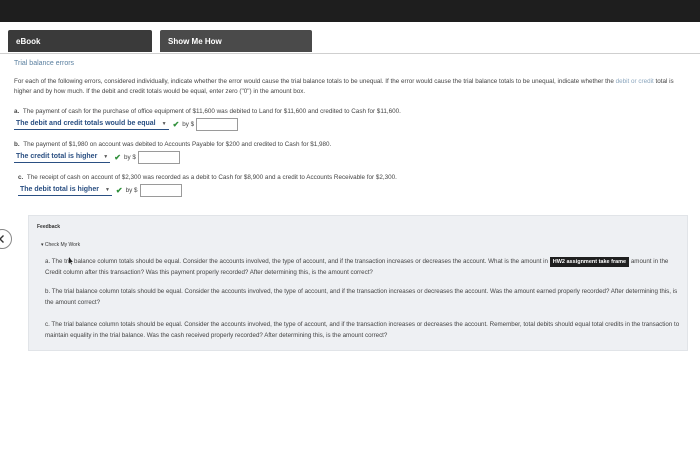 The image size is (700, 456). Describe the element at coordinates (17, 144) in the screenshot. I see `question-b-label: b.` at that location.